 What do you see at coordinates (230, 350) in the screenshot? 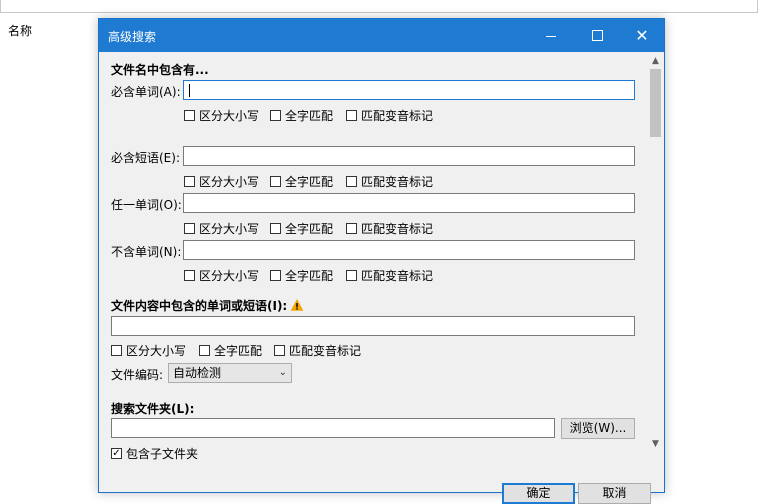
I see `content-whole-word-checkbox: 全字匹配` at bounding box center [230, 350].